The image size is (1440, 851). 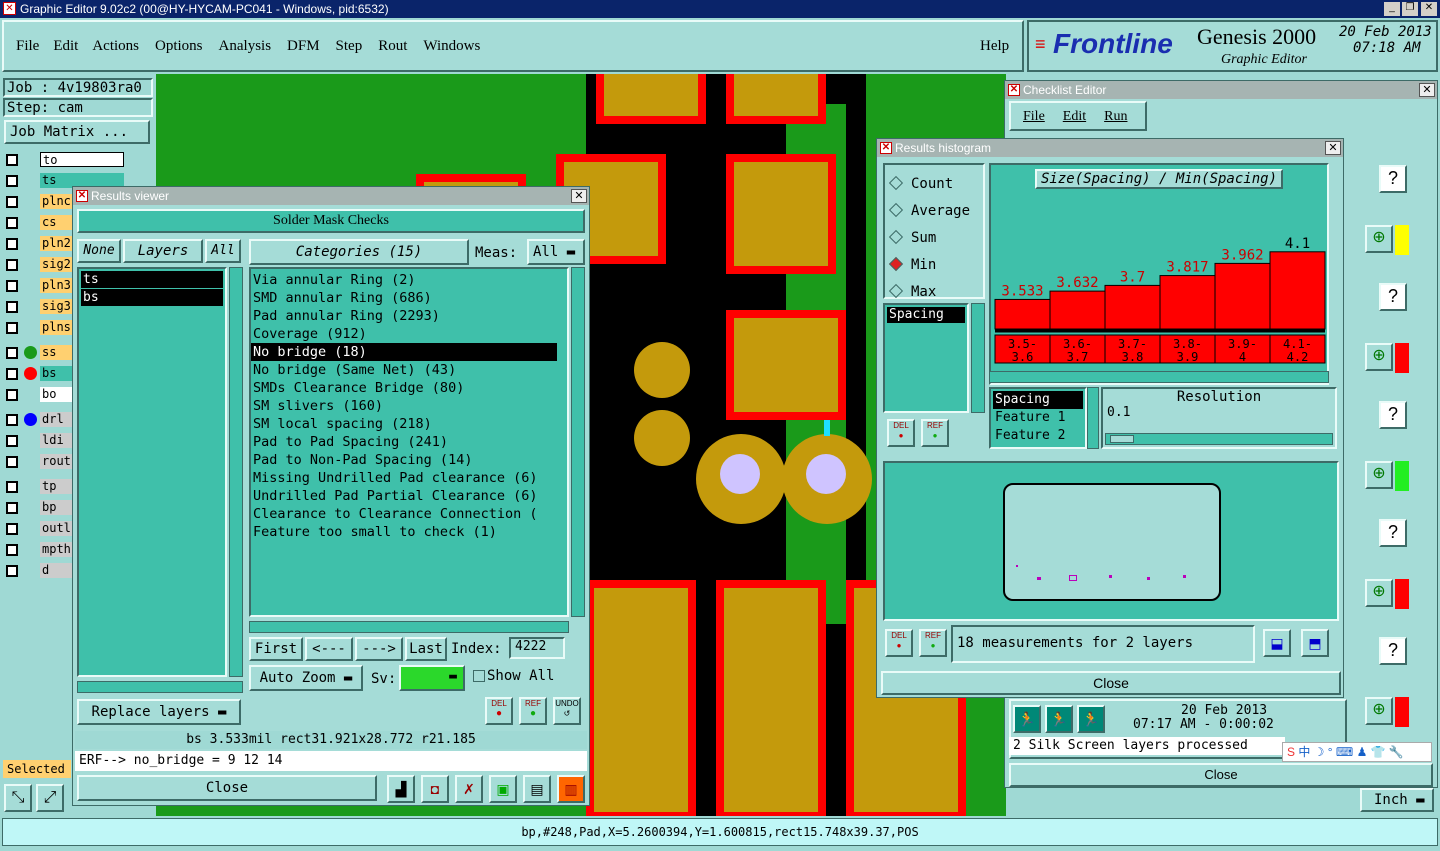 I want to click on histogram-list-item: Spacing, so click(x=926, y=315).